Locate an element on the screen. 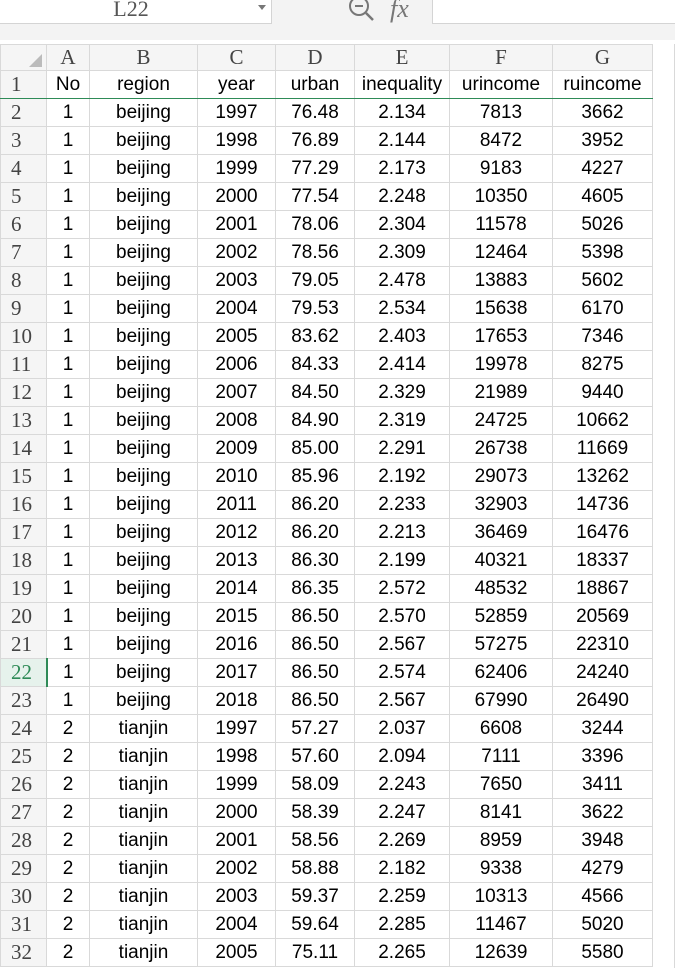 This screenshot has height=968, width=675. row-header-32: 32 is located at coordinates (23, 952).